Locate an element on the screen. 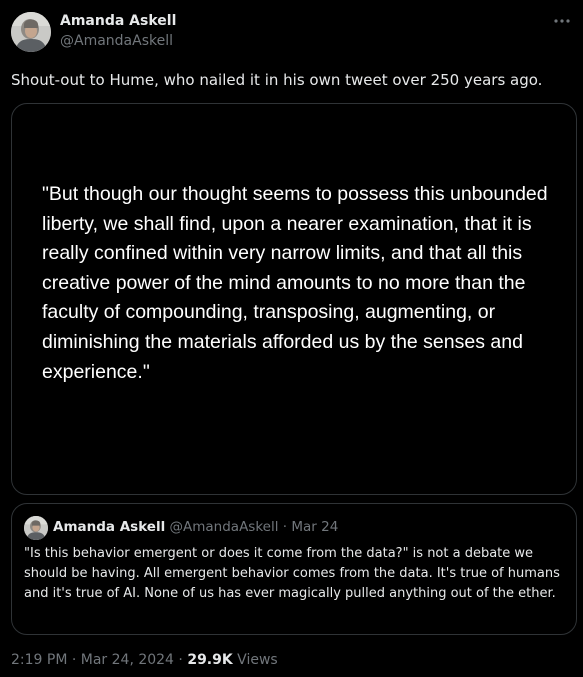 The image size is (583, 677). more-horizontal-icon is located at coordinates (562, 21).